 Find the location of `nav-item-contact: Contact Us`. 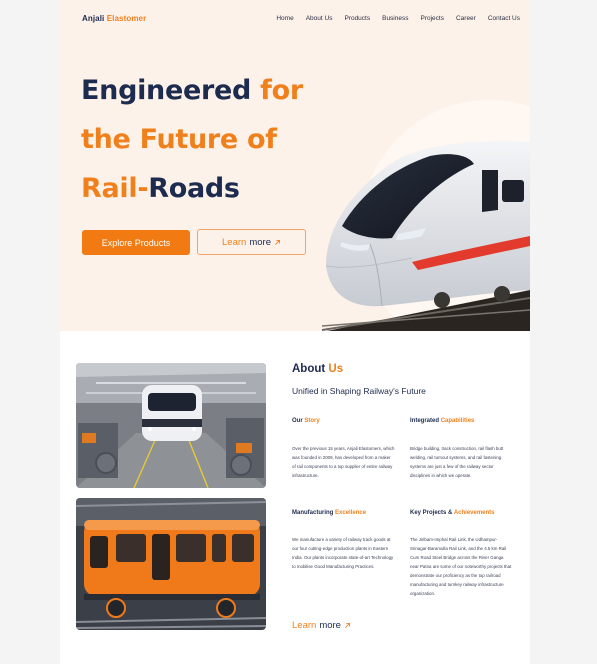

nav-item-contact: Contact Us is located at coordinates (504, 18).